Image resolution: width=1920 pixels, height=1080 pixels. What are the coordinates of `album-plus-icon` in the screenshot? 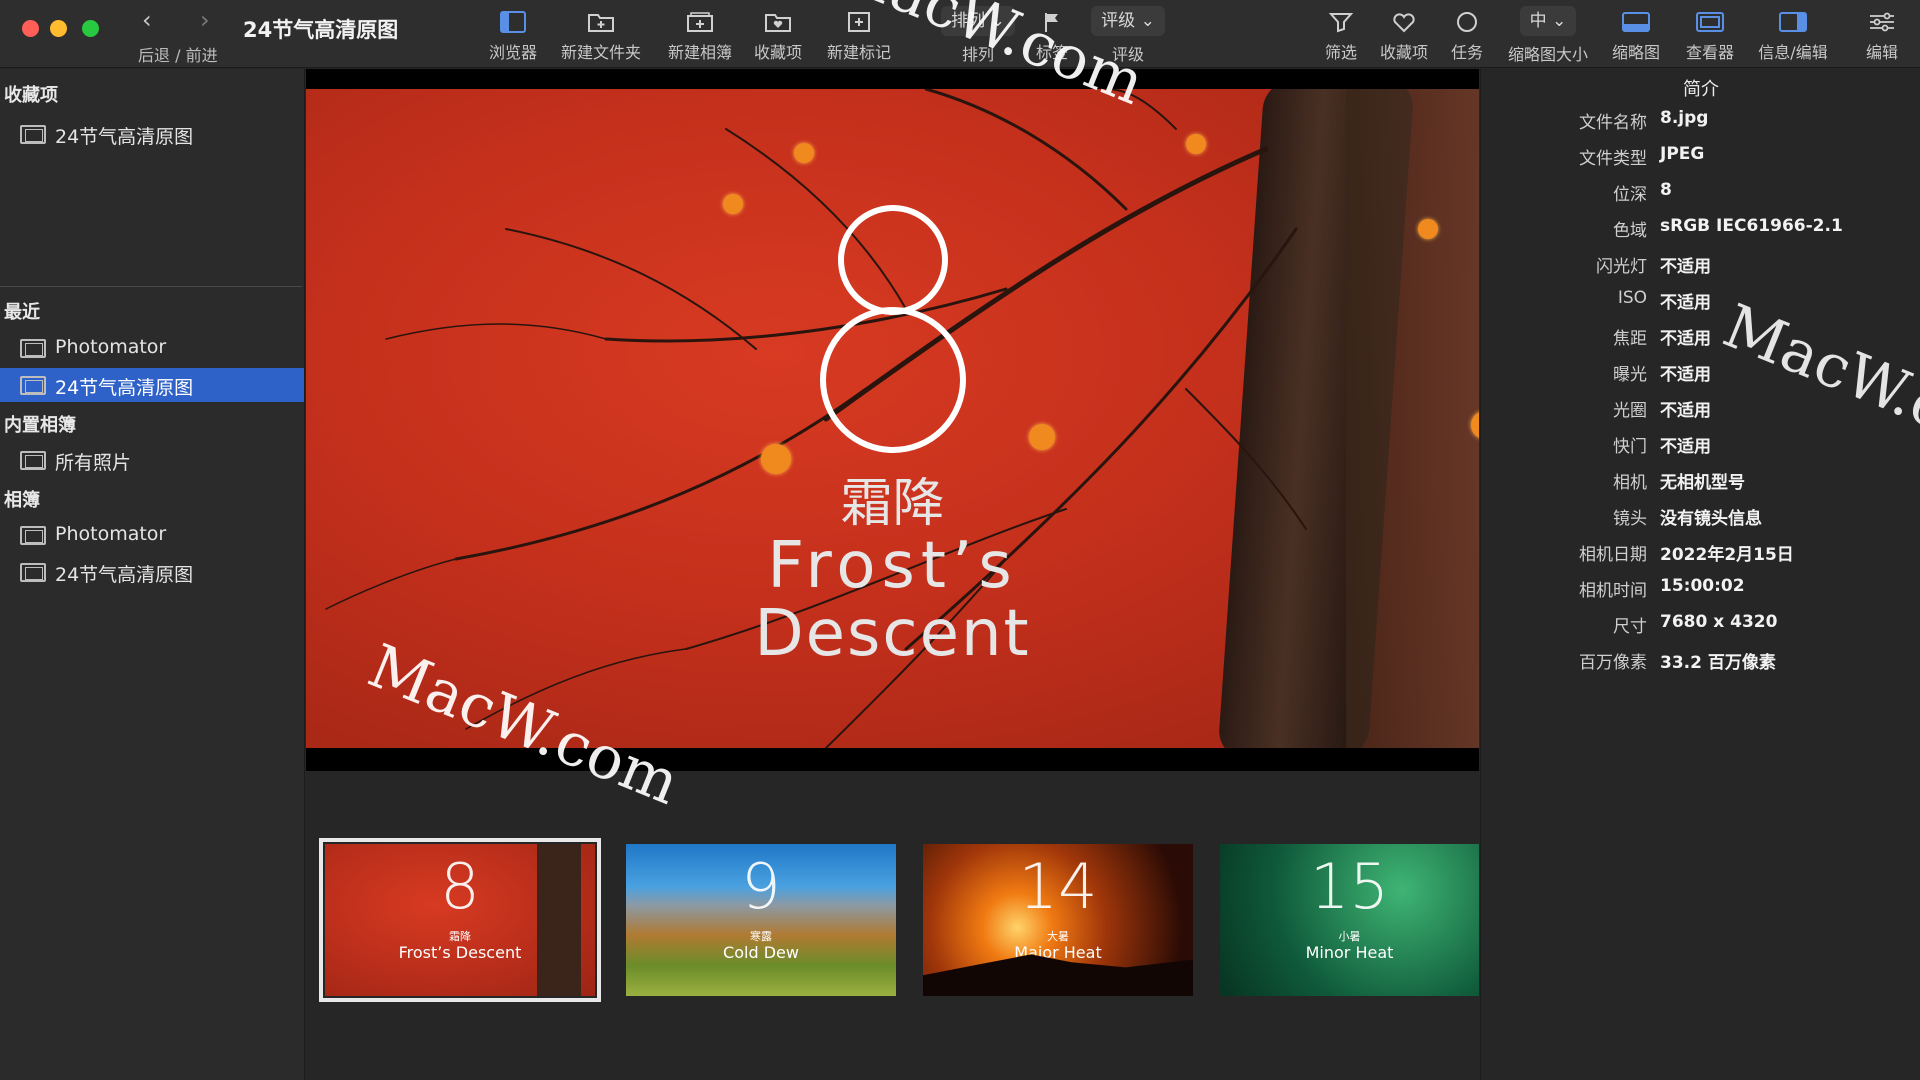 It's located at (700, 22).